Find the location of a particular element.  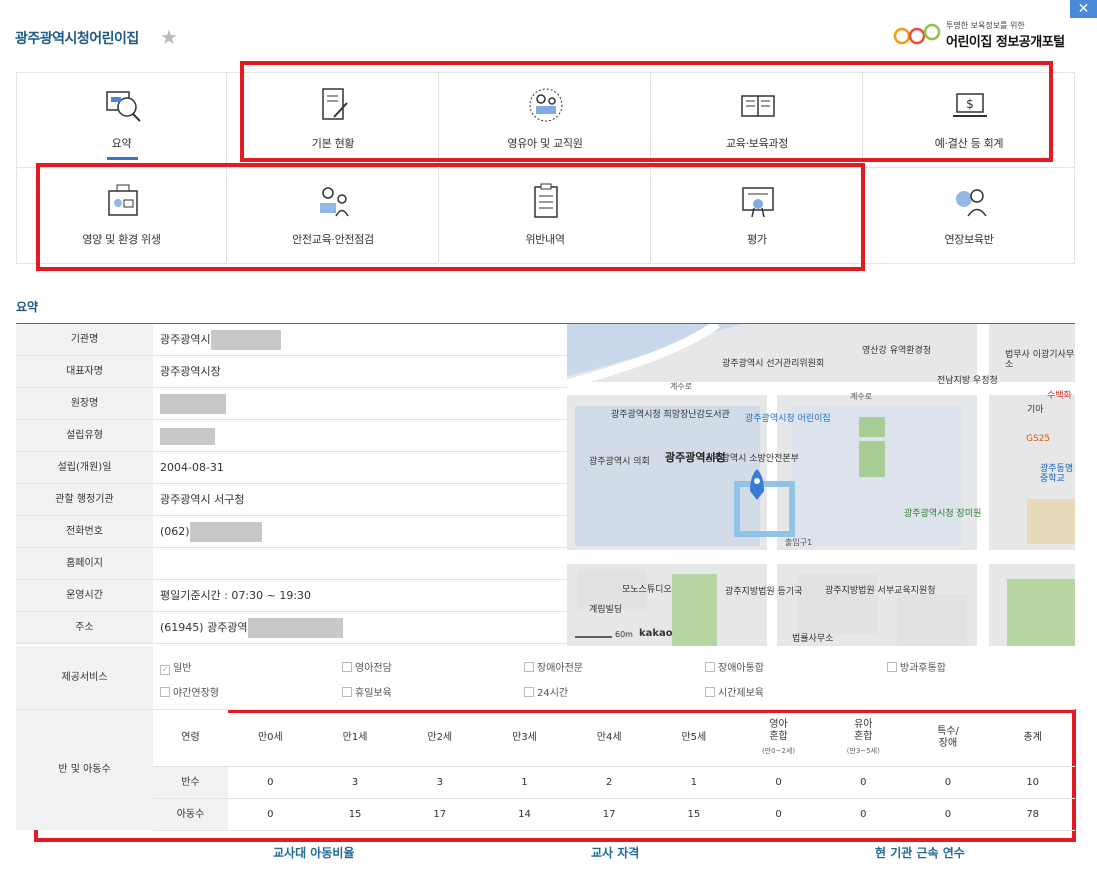

logo-tagline: 투명한 보육정보를 위한 is located at coordinates (985, 25).